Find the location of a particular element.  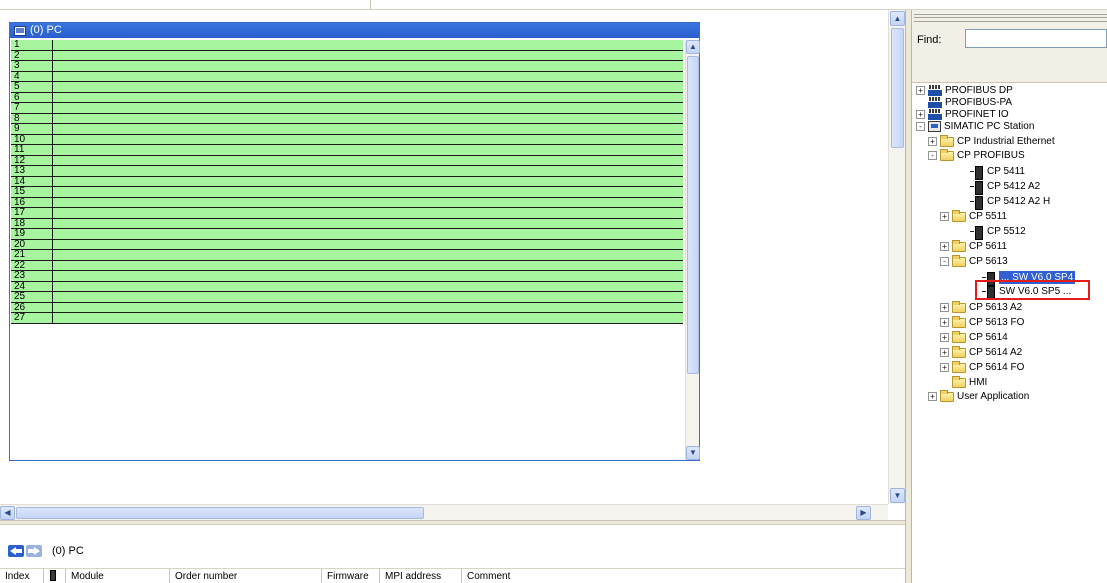

canvas-vscroll-thumb is located at coordinates (897, 88).